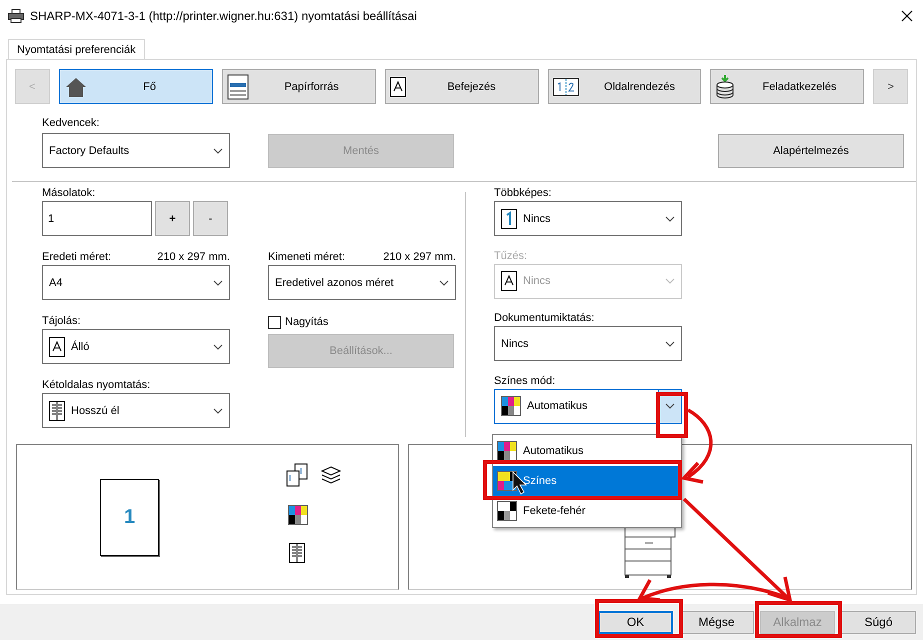  What do you see at coordinates (71, 123) in the screenshot?
I see `field-label: Kedvencek:` at bounding box center [71, 123].